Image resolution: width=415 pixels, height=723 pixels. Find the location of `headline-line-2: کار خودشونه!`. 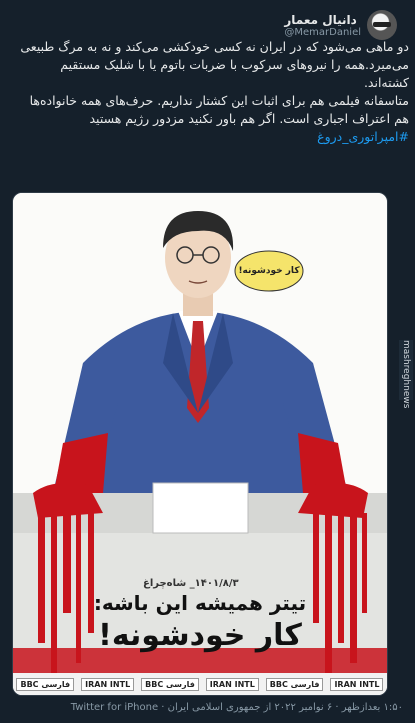

headline-line-2: کار خودشونه! is located at coordinates (200, 635).